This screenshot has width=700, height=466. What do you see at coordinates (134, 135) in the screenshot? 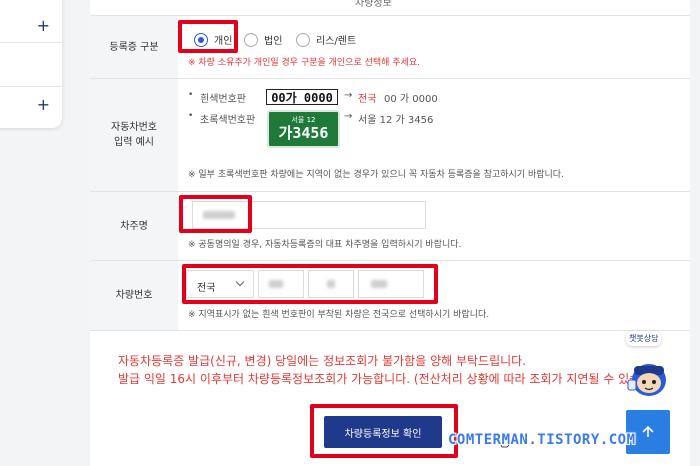
I see `plate-example-label: 자동차번호 입력 예시` at bounding box center [134, 135].